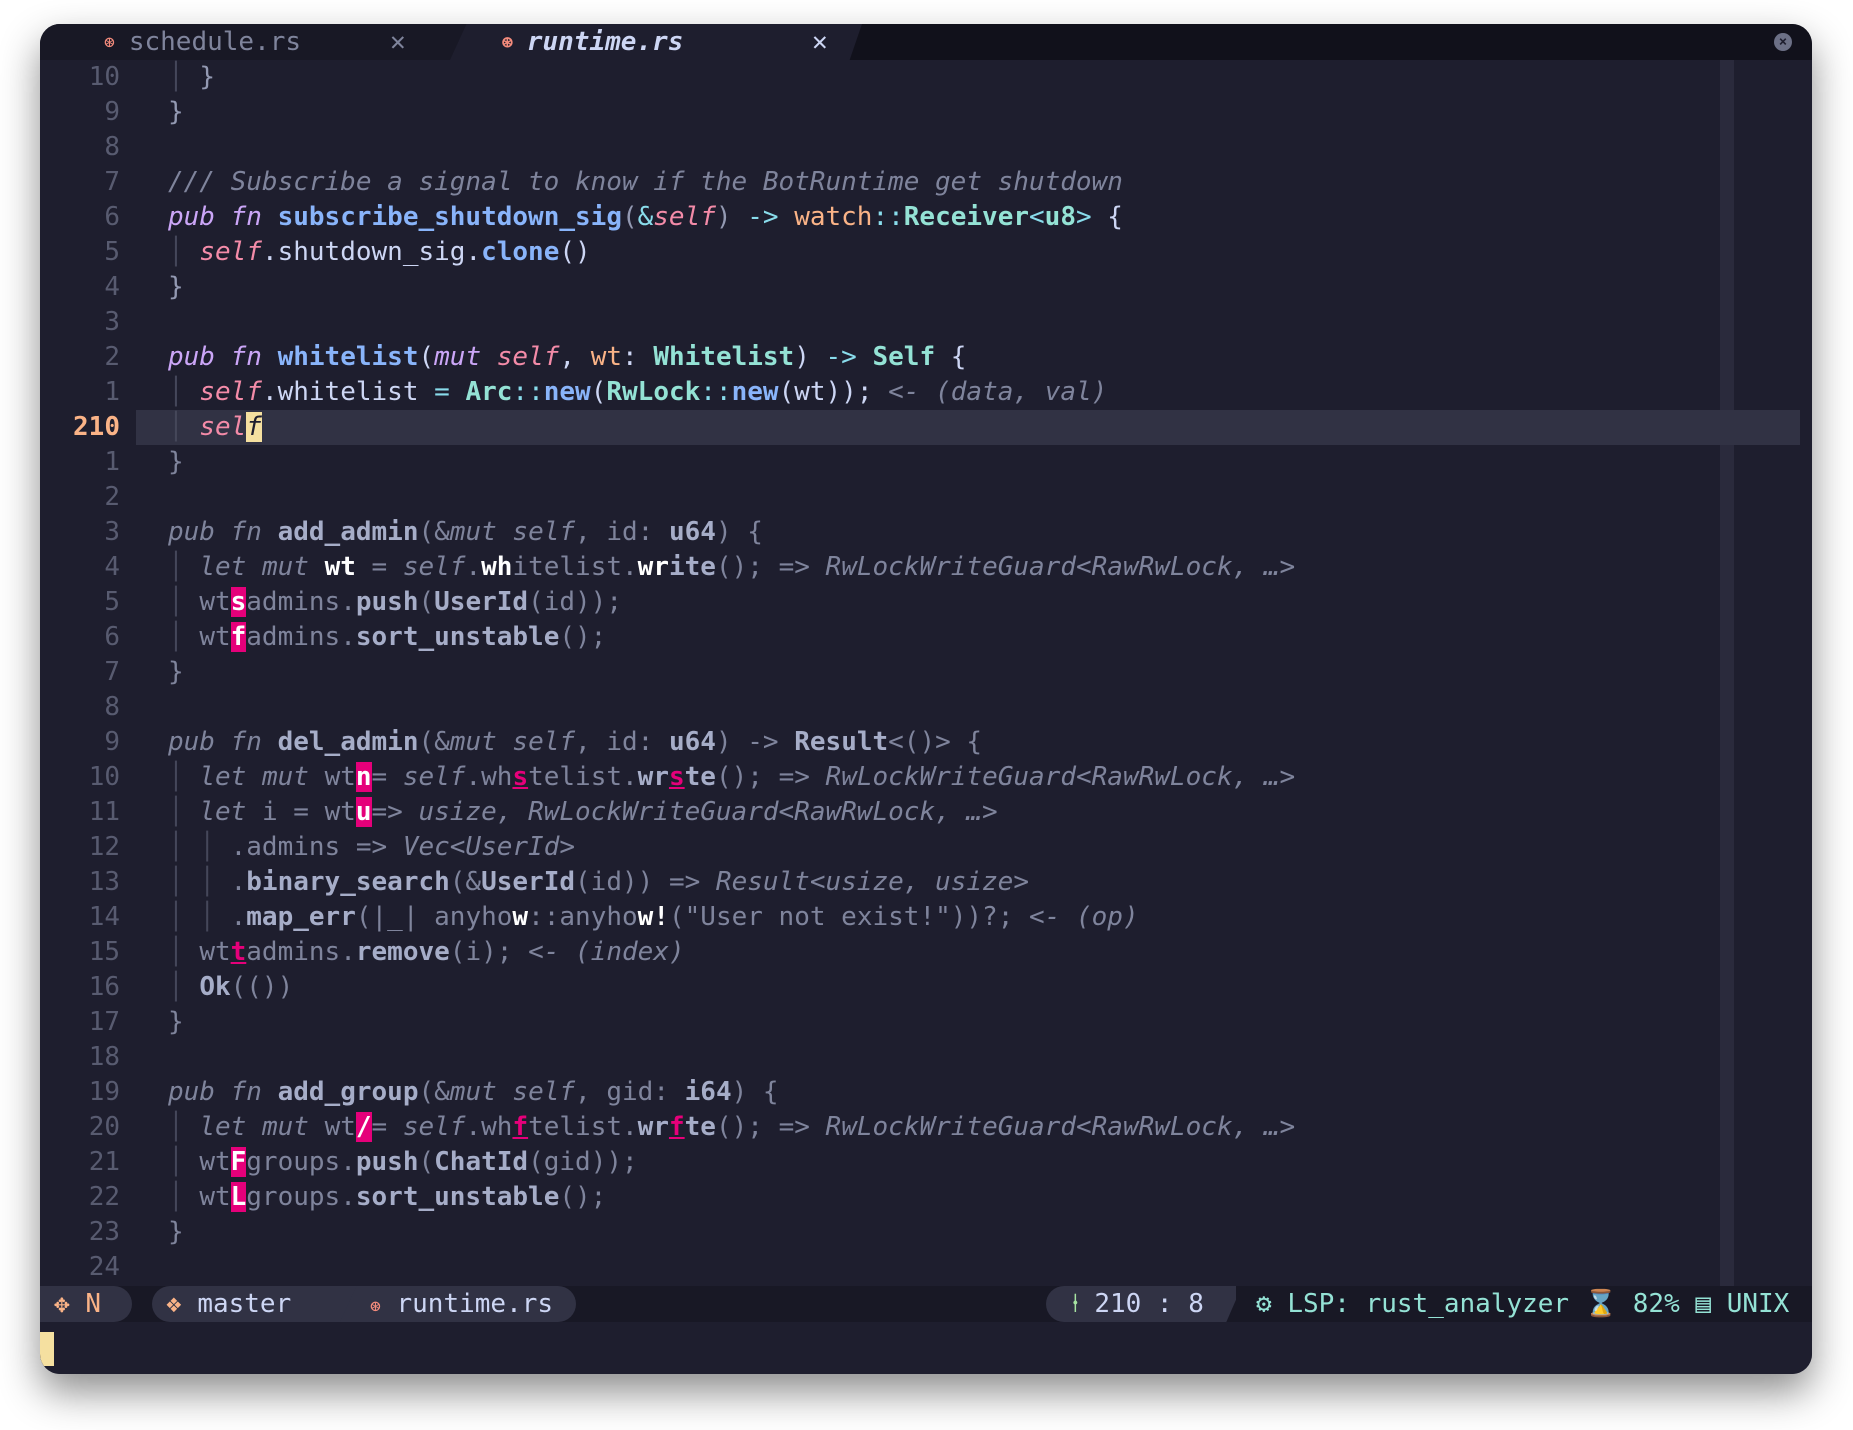 This screenshot has height=1430, width=1853. Describe the element at coordinates (174, 1304) in the screenshot. I see `git-branch-icon: ❖` at that location.